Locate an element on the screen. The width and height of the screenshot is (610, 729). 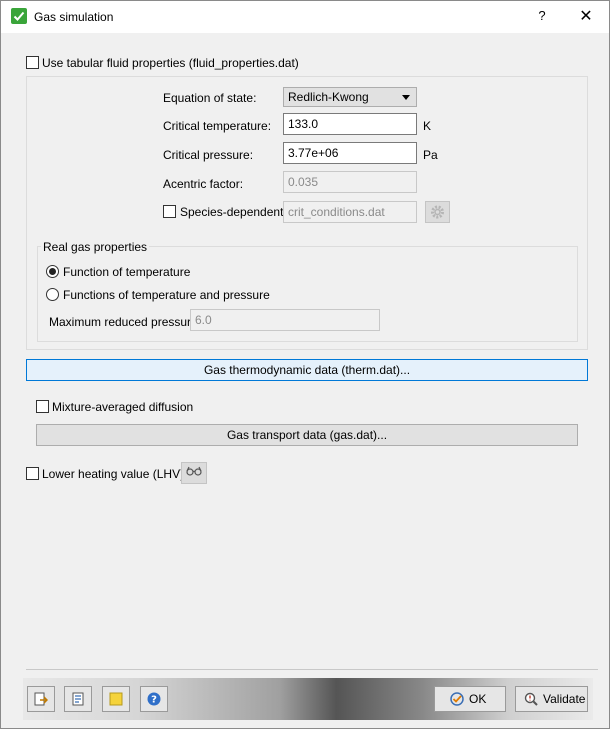
import-button is located at coordinates (78, 699).